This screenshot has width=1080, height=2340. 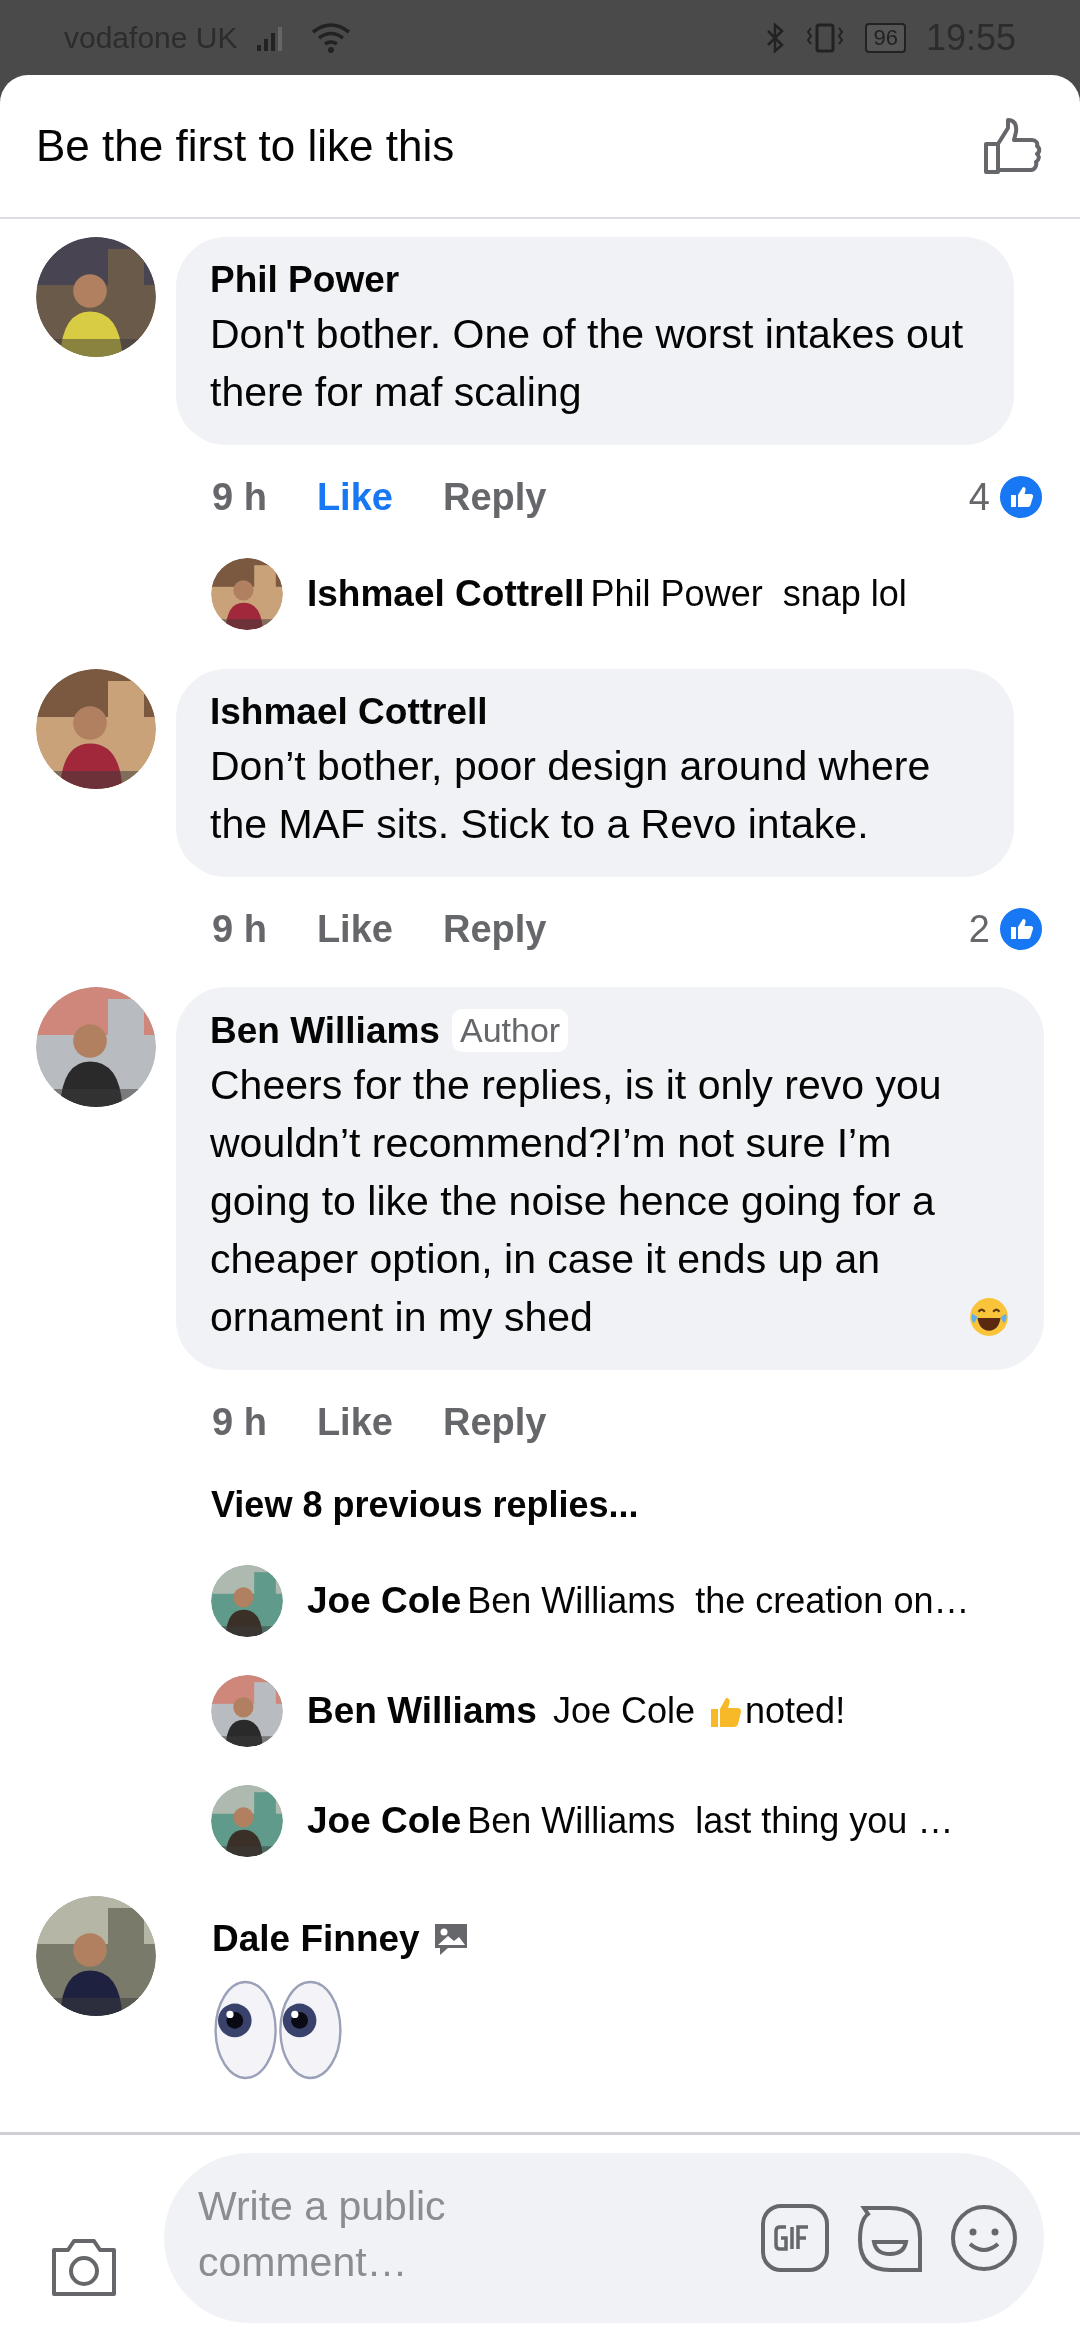 I want to click on author-badge: Author, so click(x=510, y=1030).